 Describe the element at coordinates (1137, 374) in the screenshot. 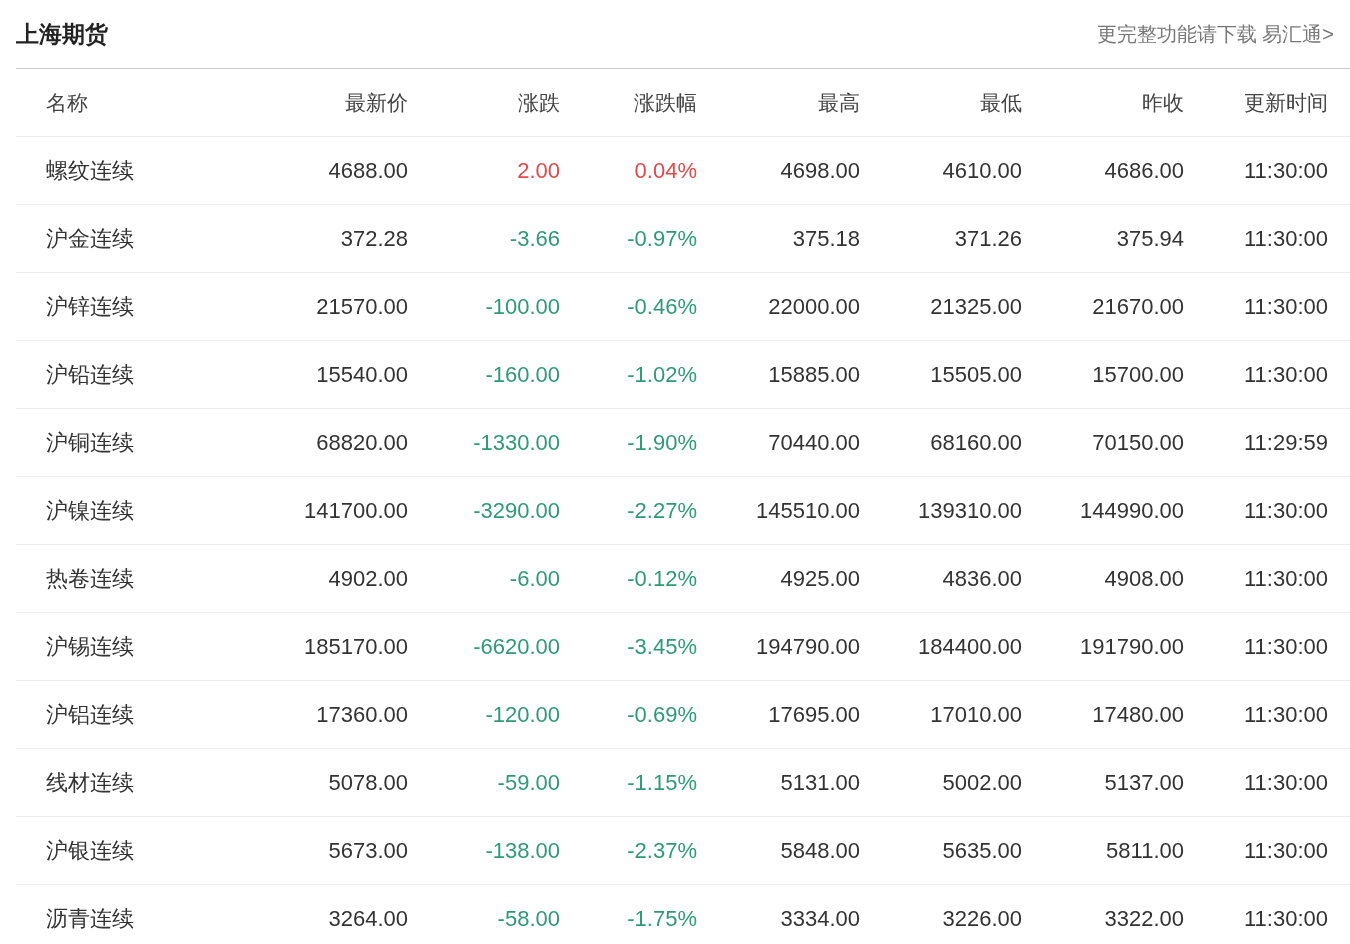

I see `prev-close-cell-text: 15700.00` at that location.